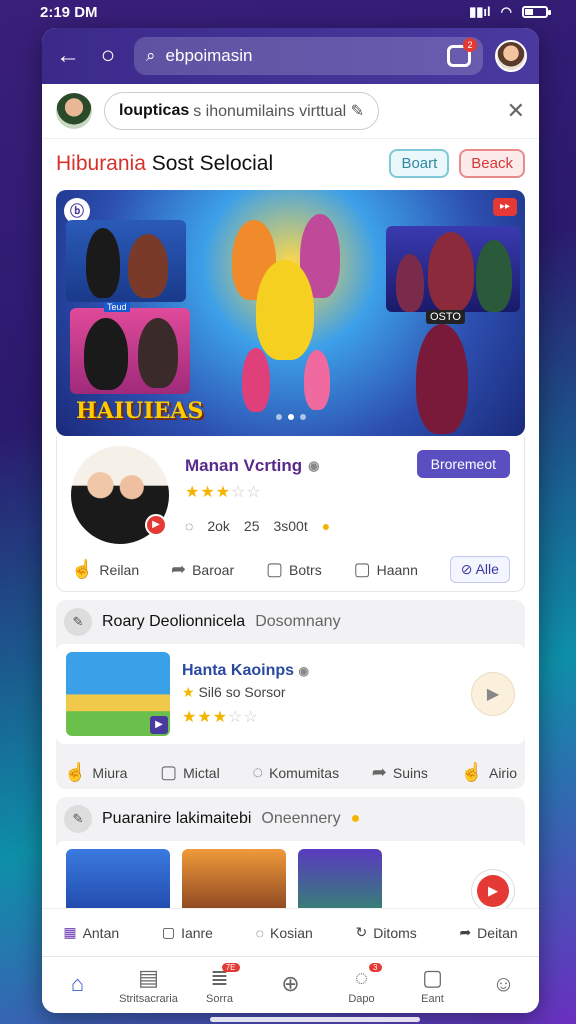  I want to click on status-icons: ▮▮ıl ◠, so click(510, 12).